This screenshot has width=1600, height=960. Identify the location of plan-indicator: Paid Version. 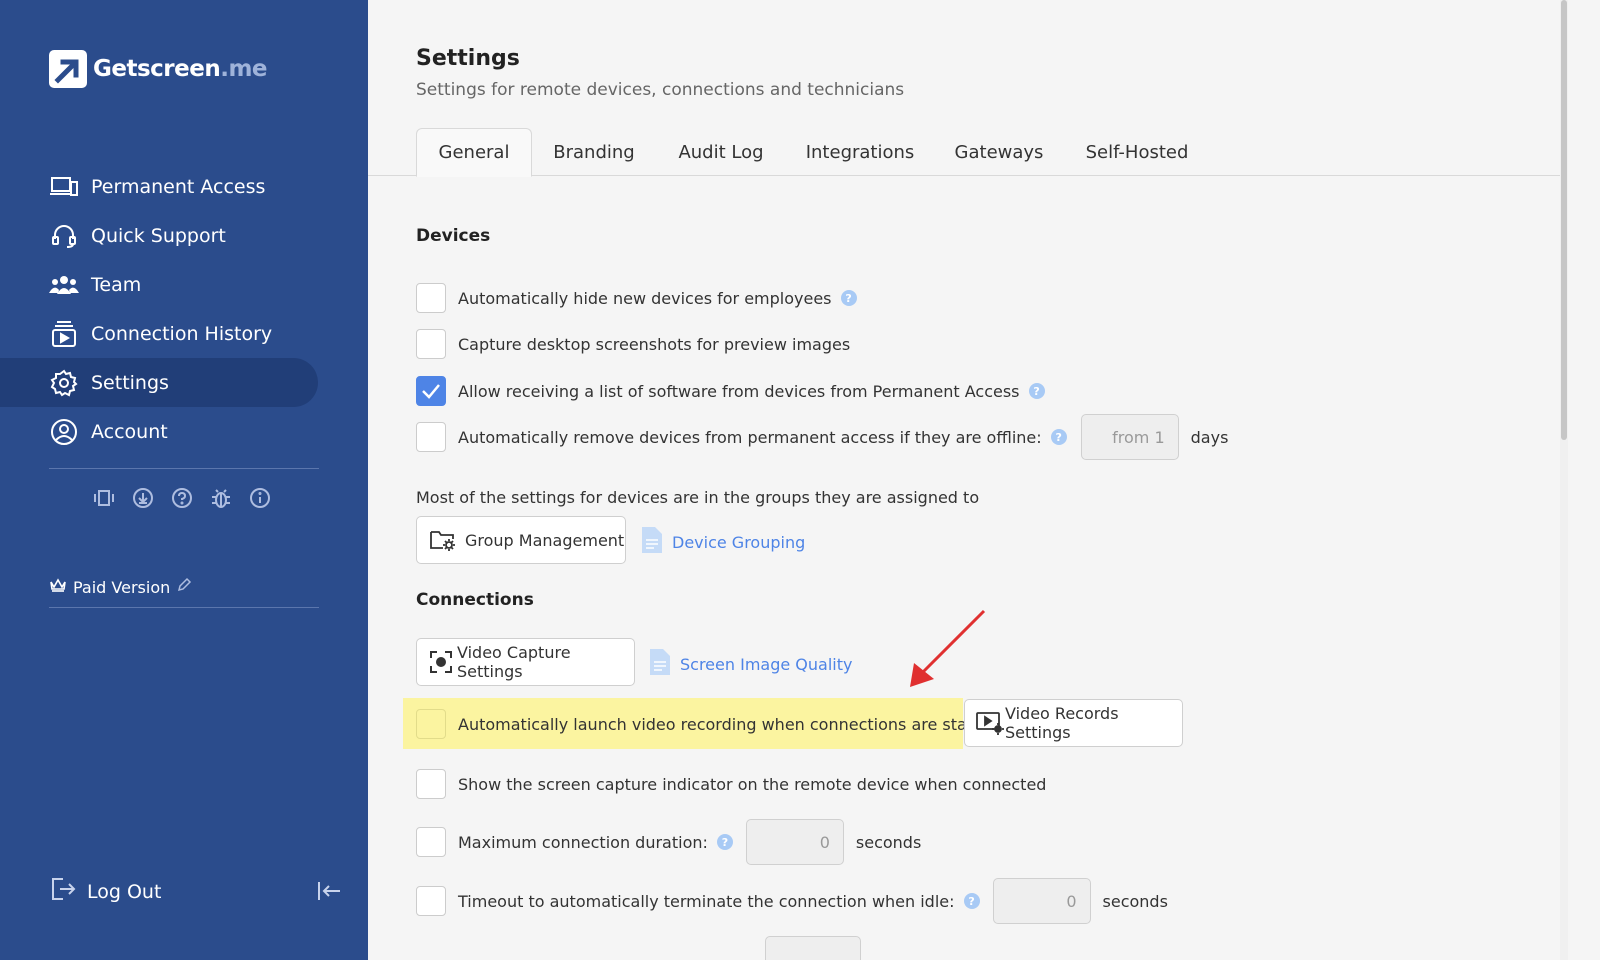
(120, 587).